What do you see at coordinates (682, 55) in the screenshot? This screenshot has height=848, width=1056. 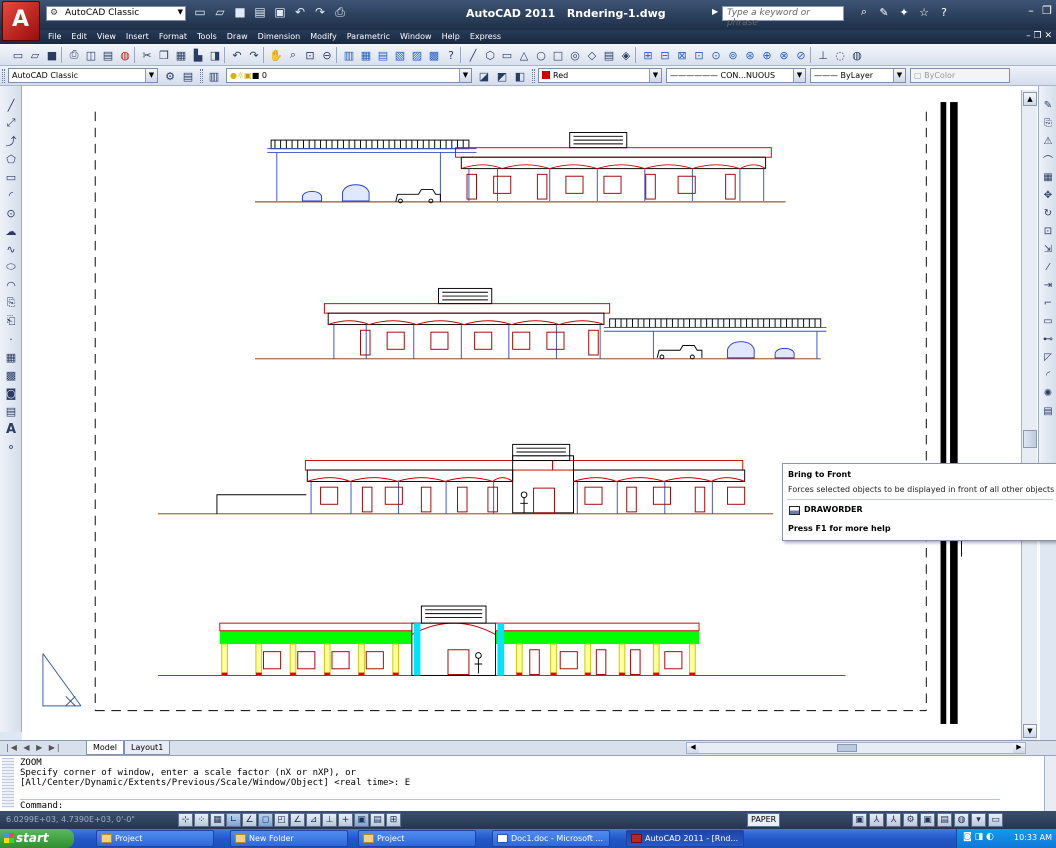 I see `dim-radius-icon: ⊠` at bounding box center [682, 55].